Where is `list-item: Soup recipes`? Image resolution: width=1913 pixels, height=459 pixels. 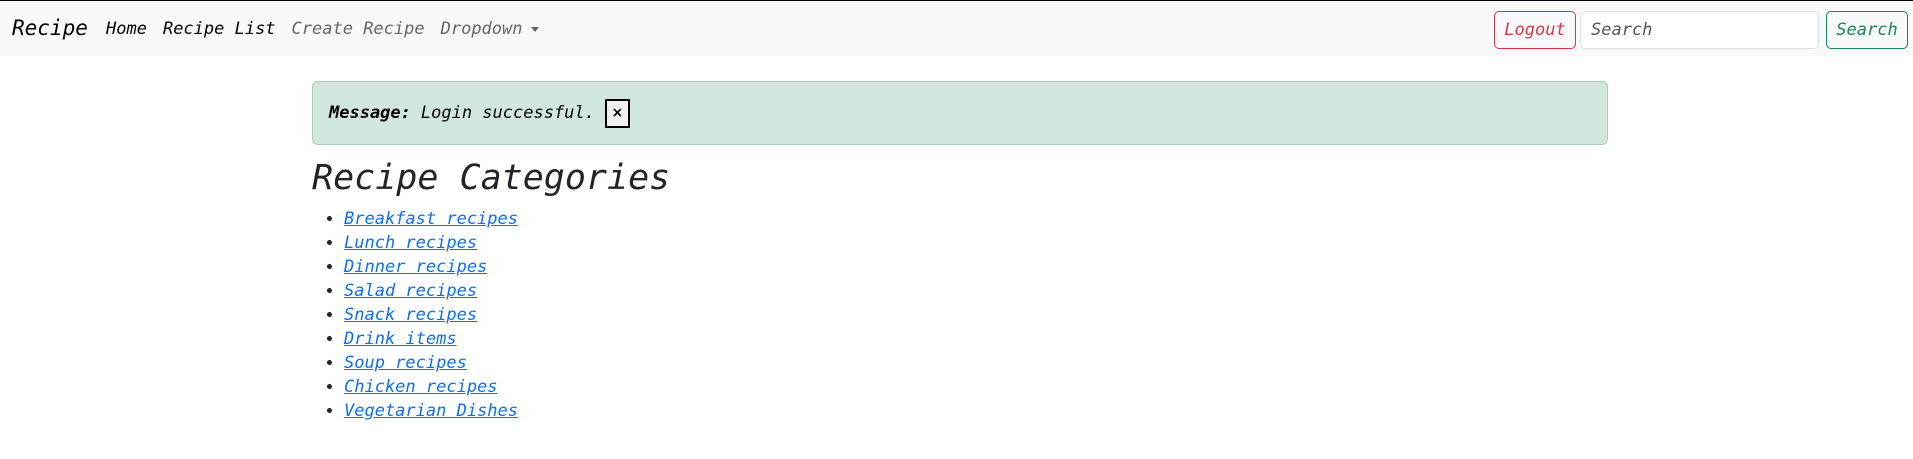 list-item: Soup recipes is located at coordinates (431, 363).